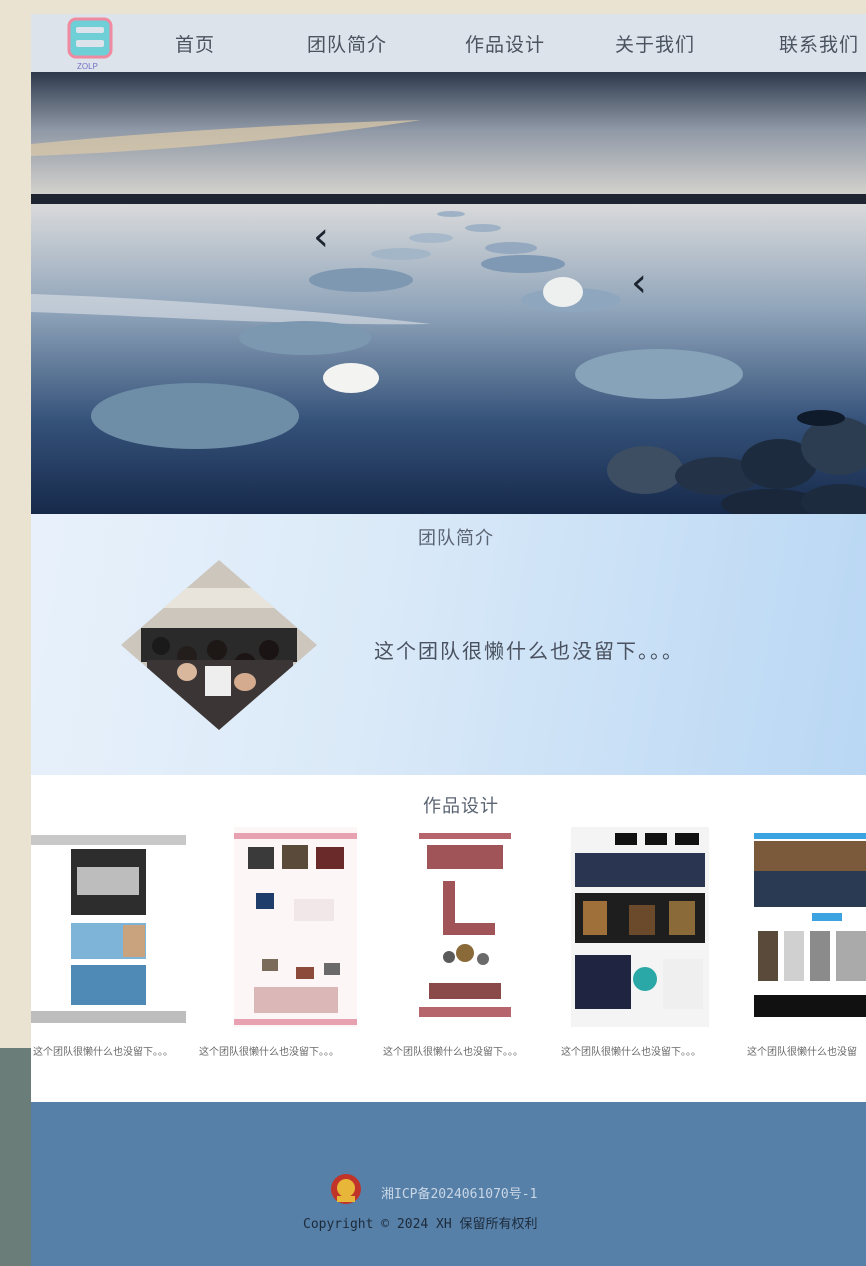 Image resolution: width=866 pixels, height=1266 pixels. Describe the element at coordinates (529, 651) in the screenshot. I see `team-description: 这个团队很懒什么也没留下。。。` at that location.